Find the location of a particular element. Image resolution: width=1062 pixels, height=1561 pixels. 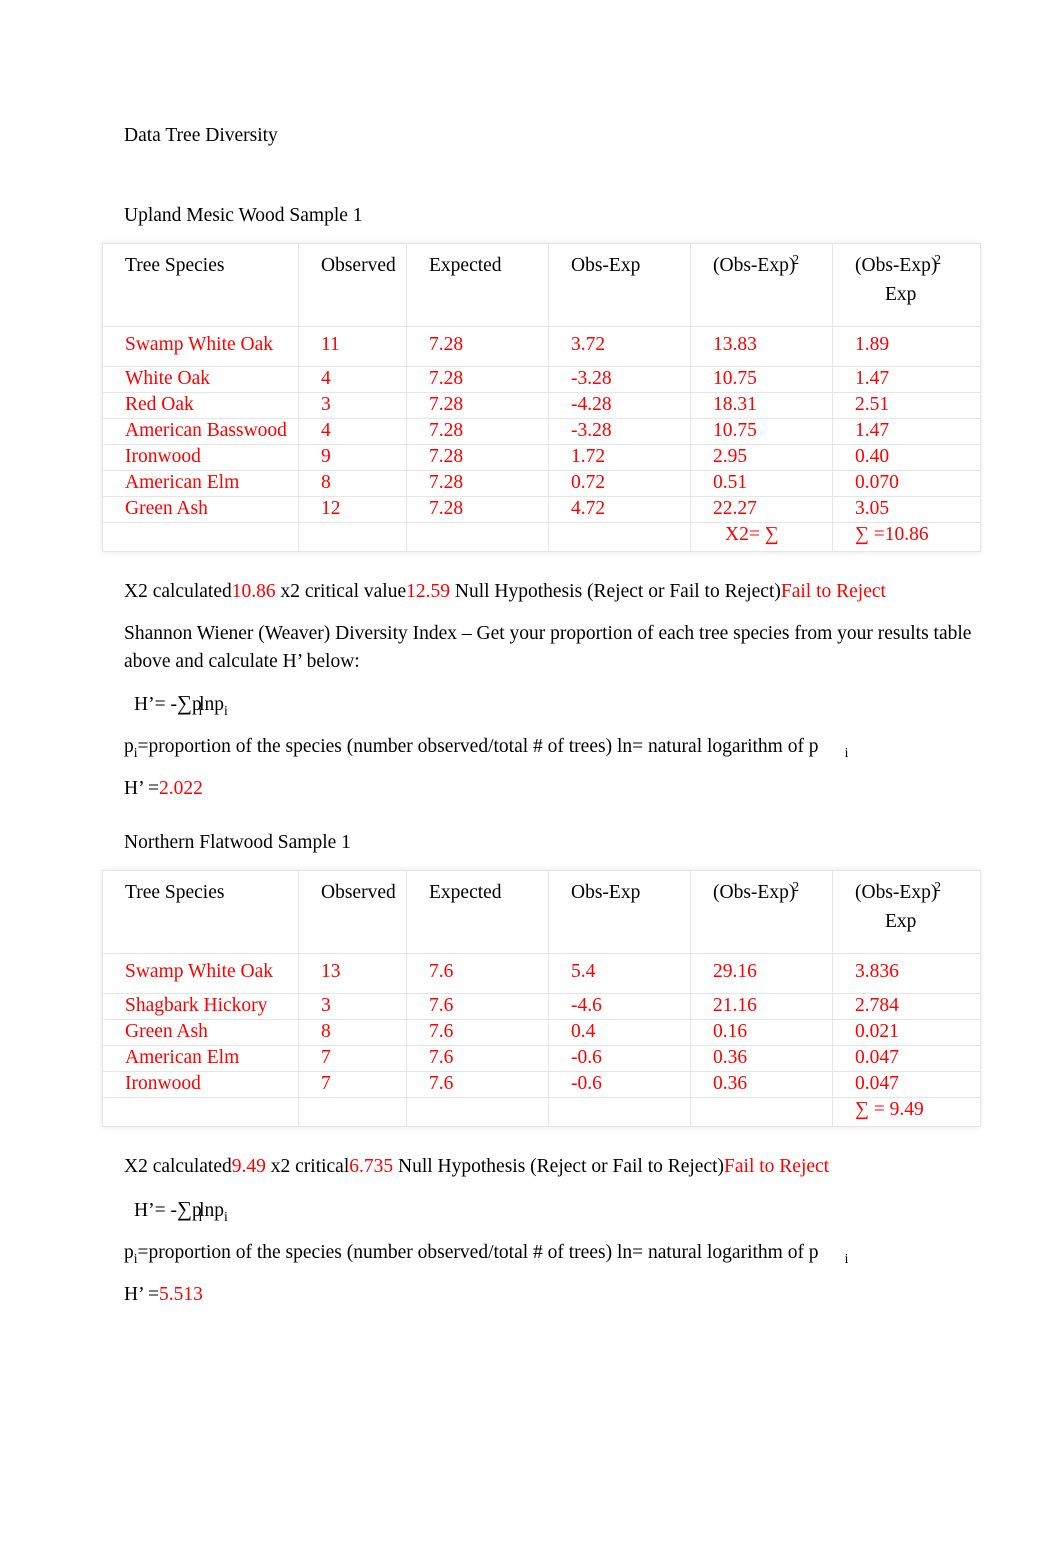

table-row: Green Ash 12 7.28 4.72 22.27 3.05 is located at coordinates (541, 510).